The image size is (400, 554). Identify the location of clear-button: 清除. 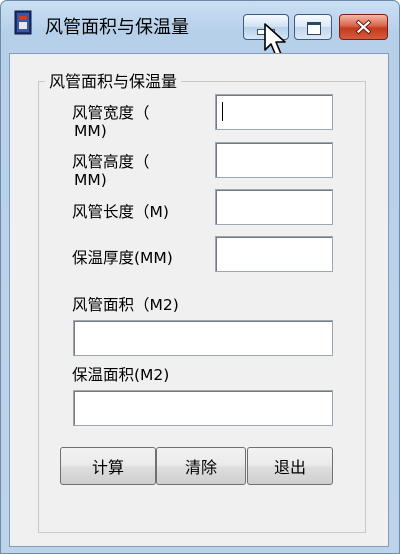
(201, 466).